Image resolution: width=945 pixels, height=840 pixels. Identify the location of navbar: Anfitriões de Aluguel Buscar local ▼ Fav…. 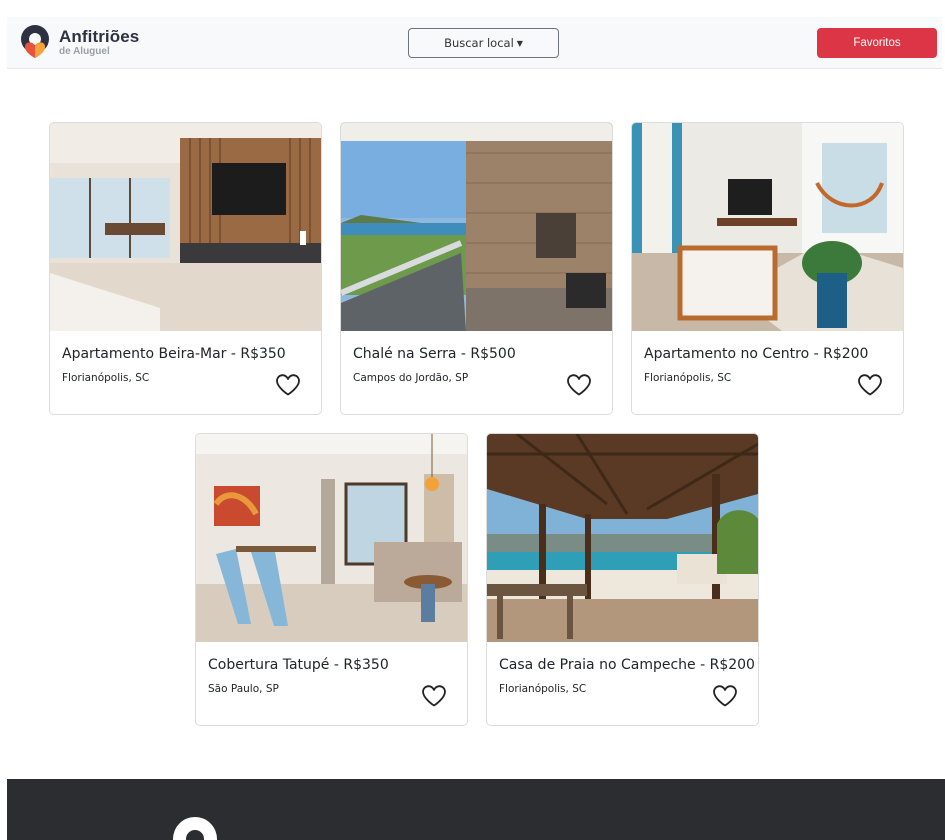
(474, 43).